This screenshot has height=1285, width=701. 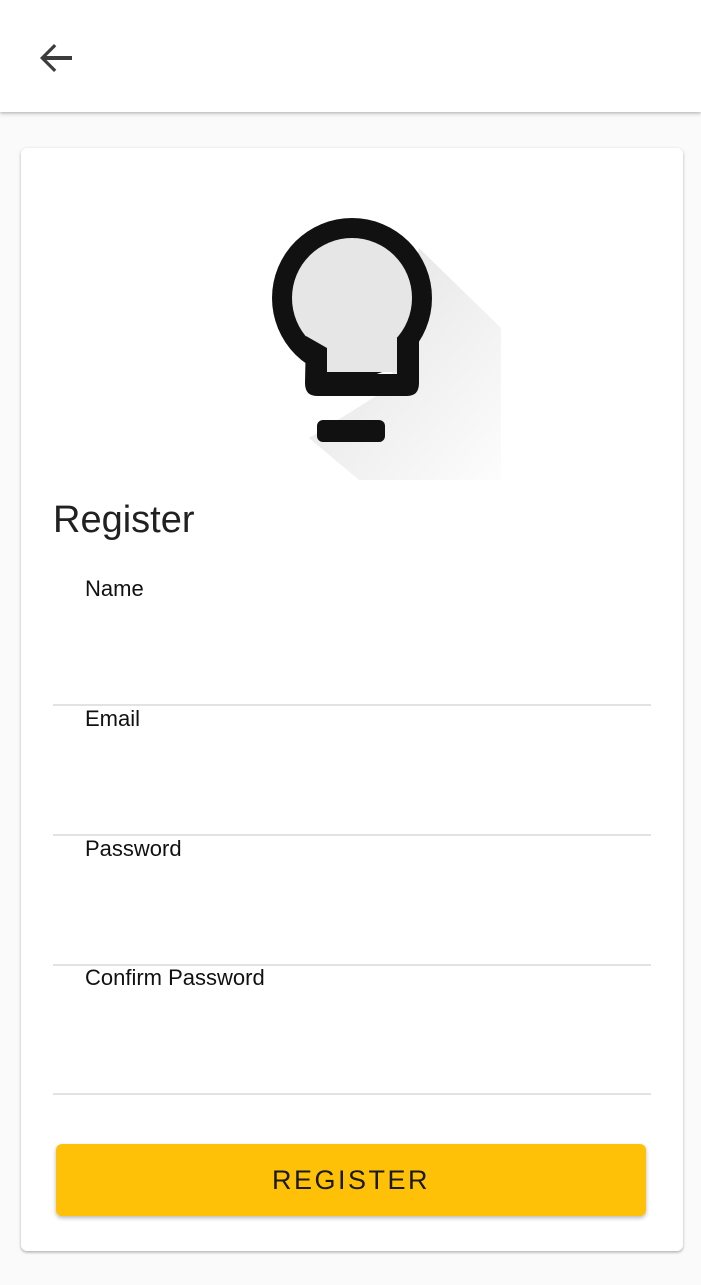 I want to click on name-label: Name, so click(x=114, y=588).